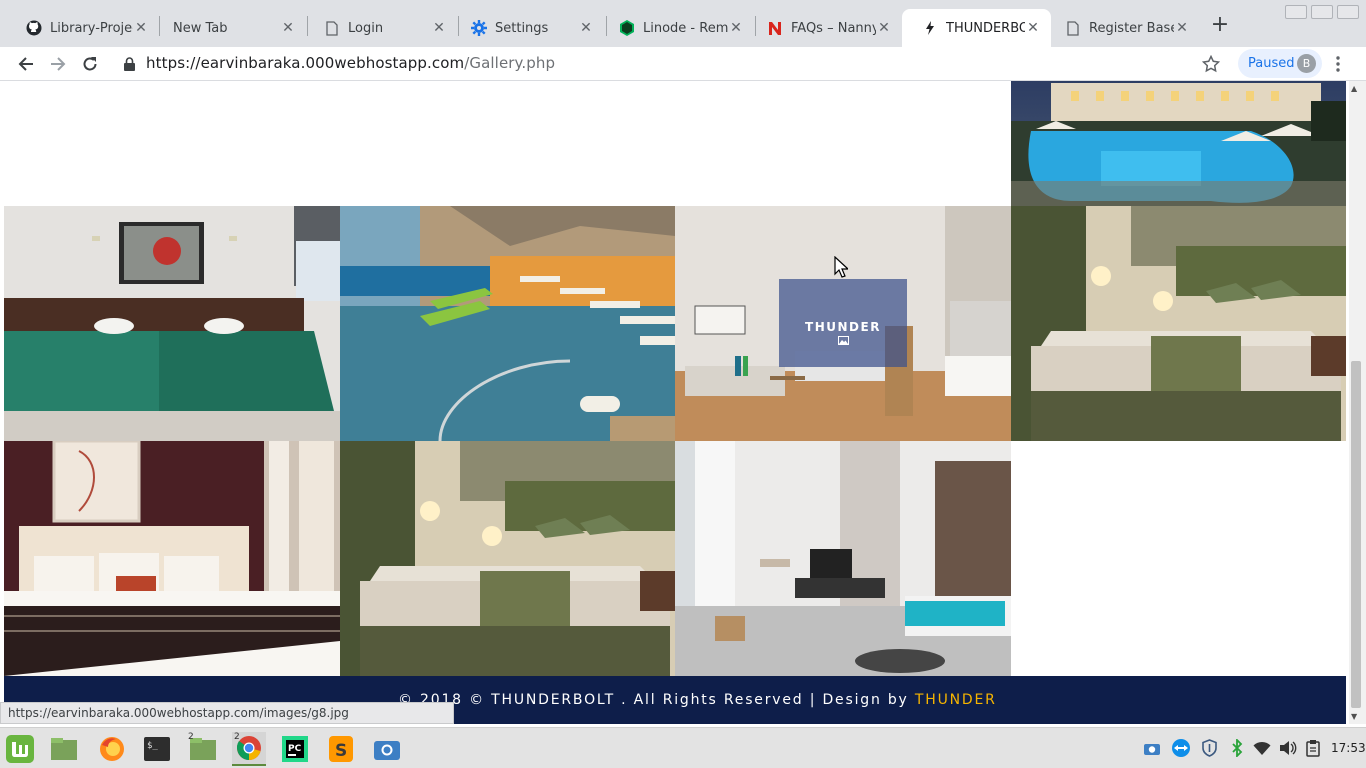 The width and height of the screenshot is (1366, 768). Describe the element at coordinates (129, 65) in the screenshot. I see `lock-icon` at that location.